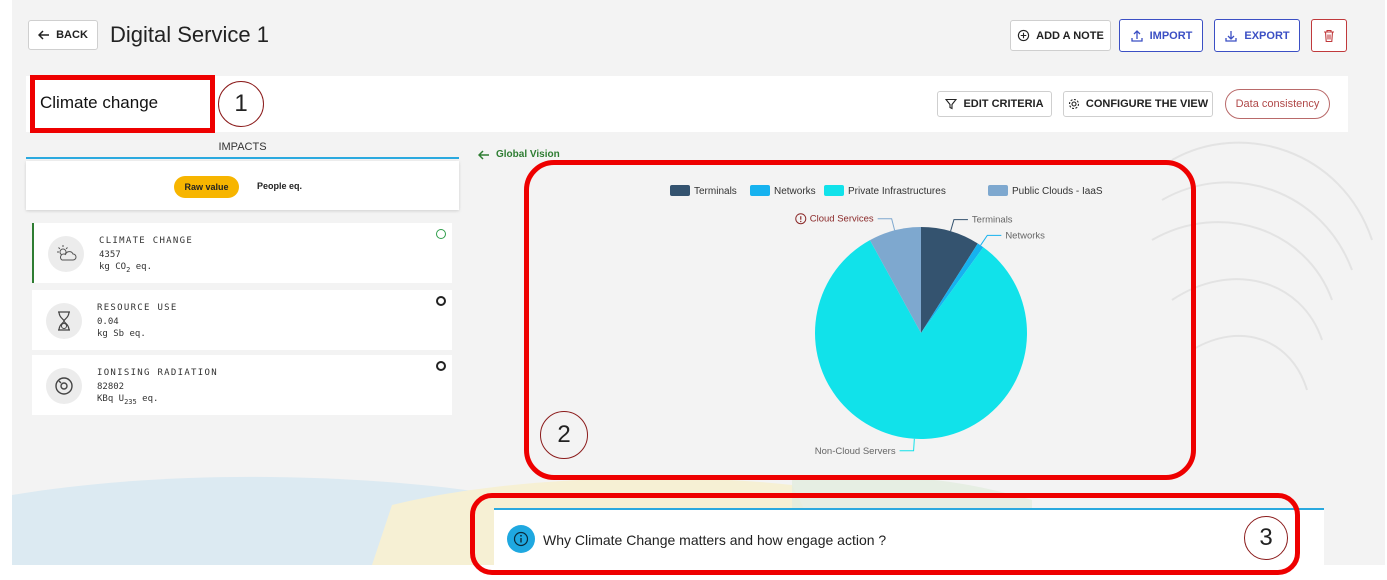  What do you see at coordinates (242, 185) in the screenshot?
I see `unit-toggle-box` at bounding box center [242, 185].